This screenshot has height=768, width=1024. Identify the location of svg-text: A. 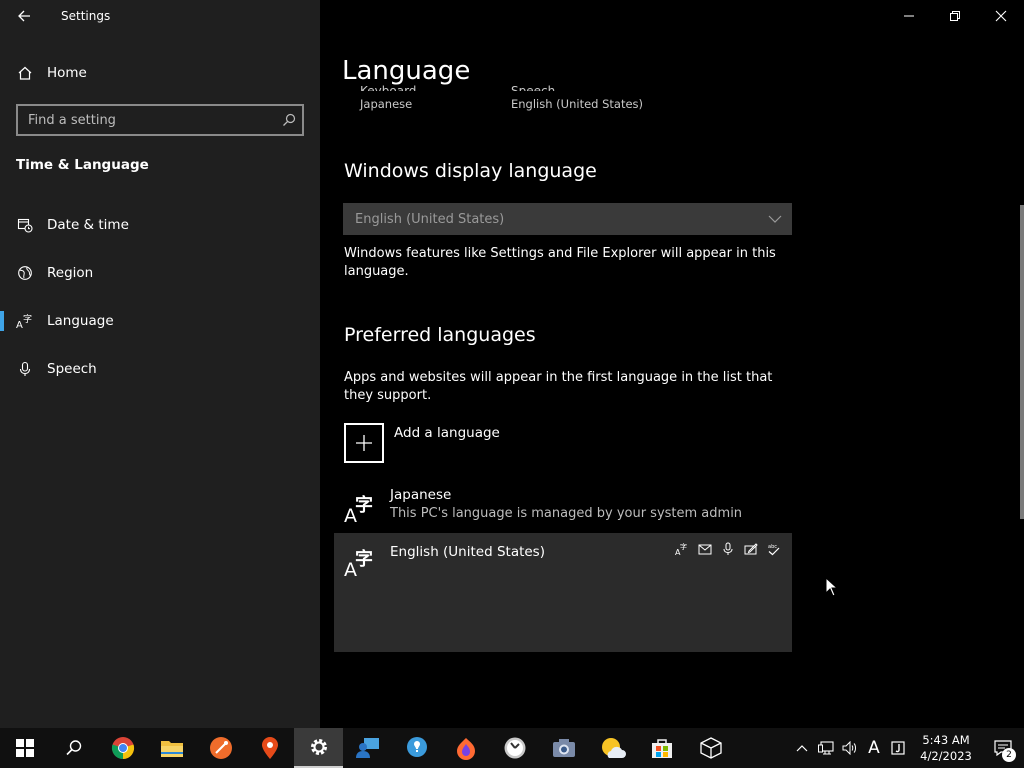
(19, 324).